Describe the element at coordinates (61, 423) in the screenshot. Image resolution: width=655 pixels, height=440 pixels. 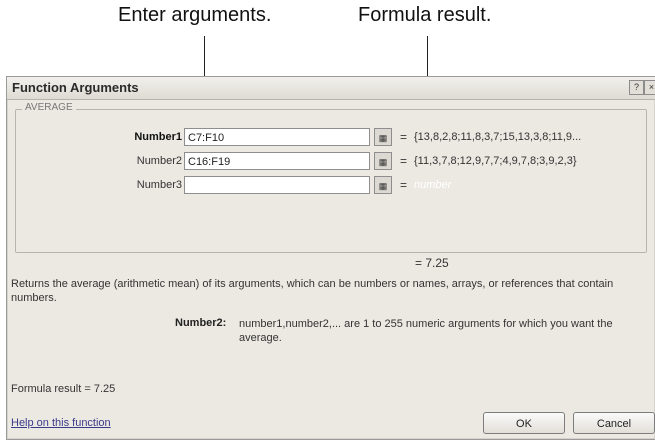
I see `help-on-function-link: Help on this function` at that location.